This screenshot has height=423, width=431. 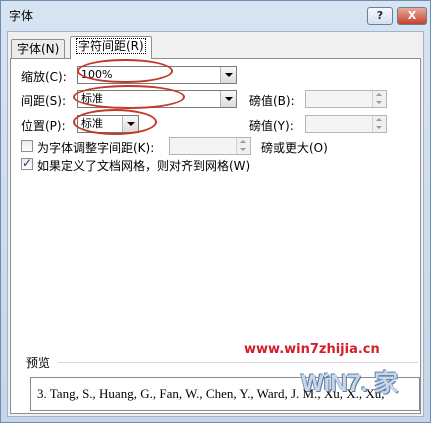 I want to click on window-title: 字体, so click(x=21, y=16).